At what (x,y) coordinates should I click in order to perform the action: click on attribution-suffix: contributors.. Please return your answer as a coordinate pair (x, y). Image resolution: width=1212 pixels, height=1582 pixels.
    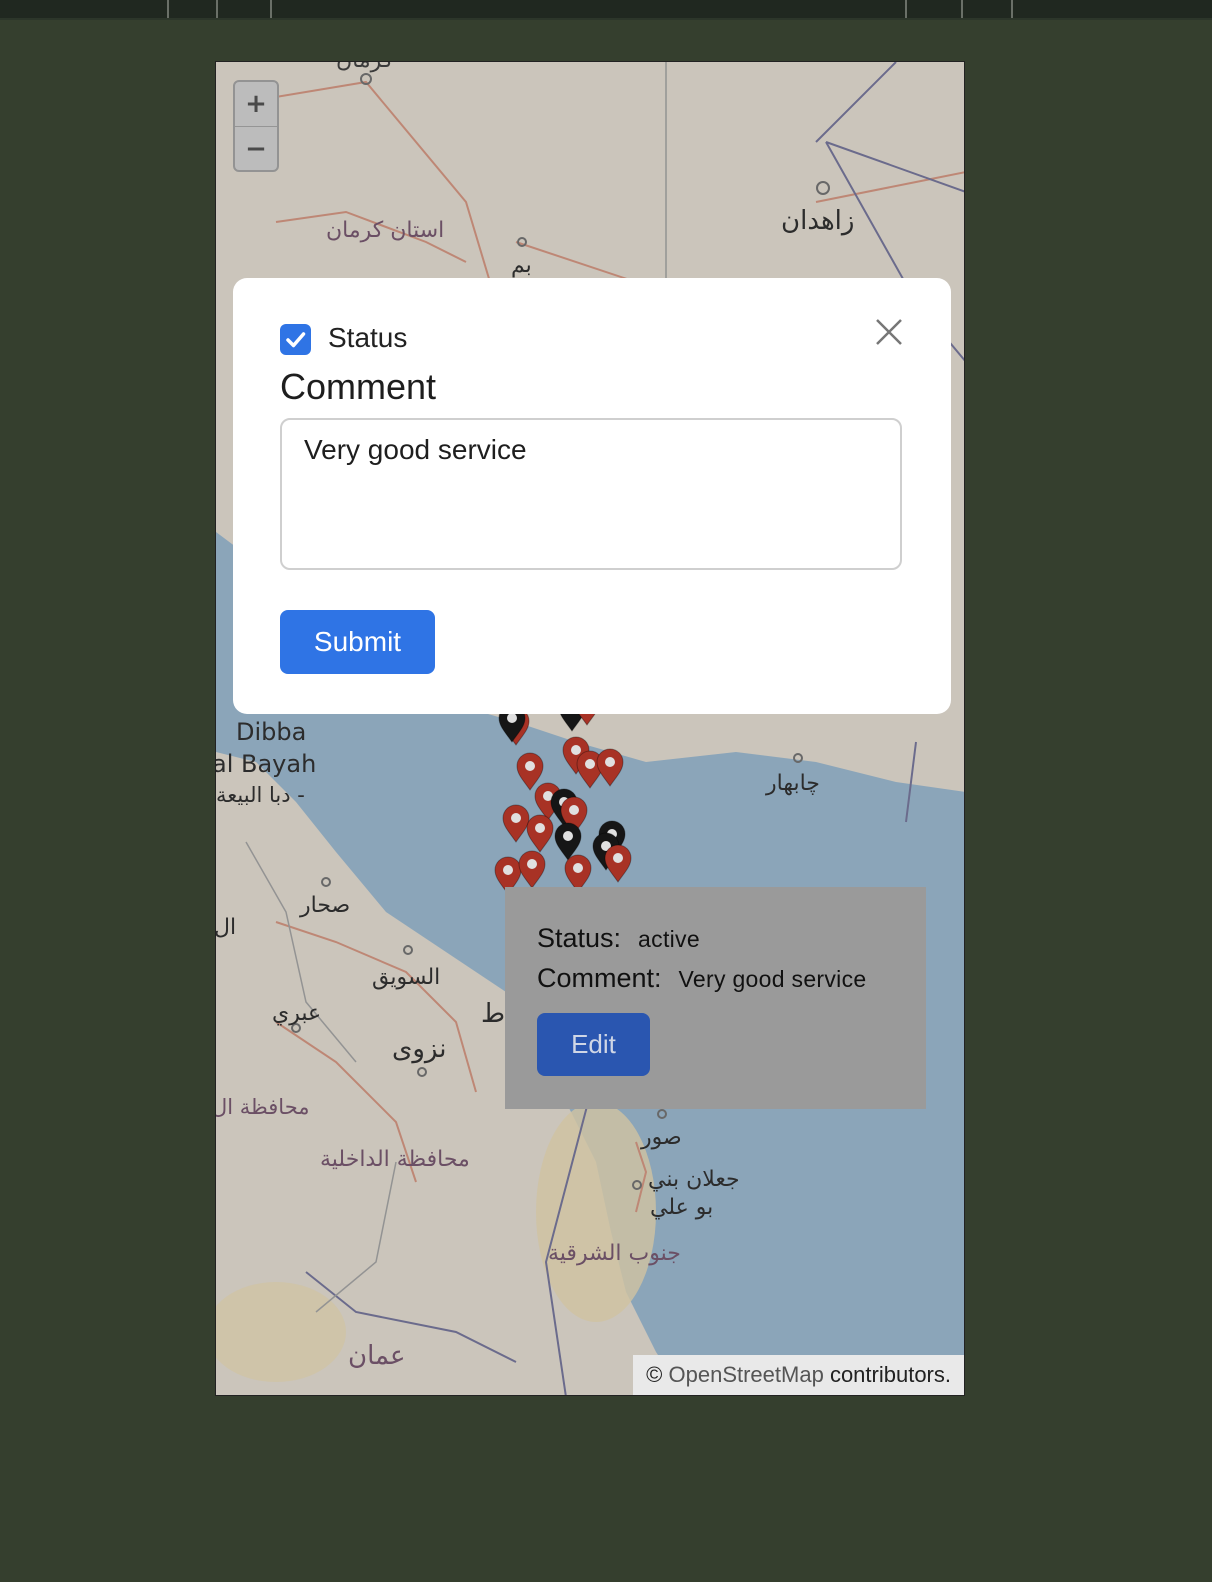
    Looking at the image, I should click on (890, 1374).